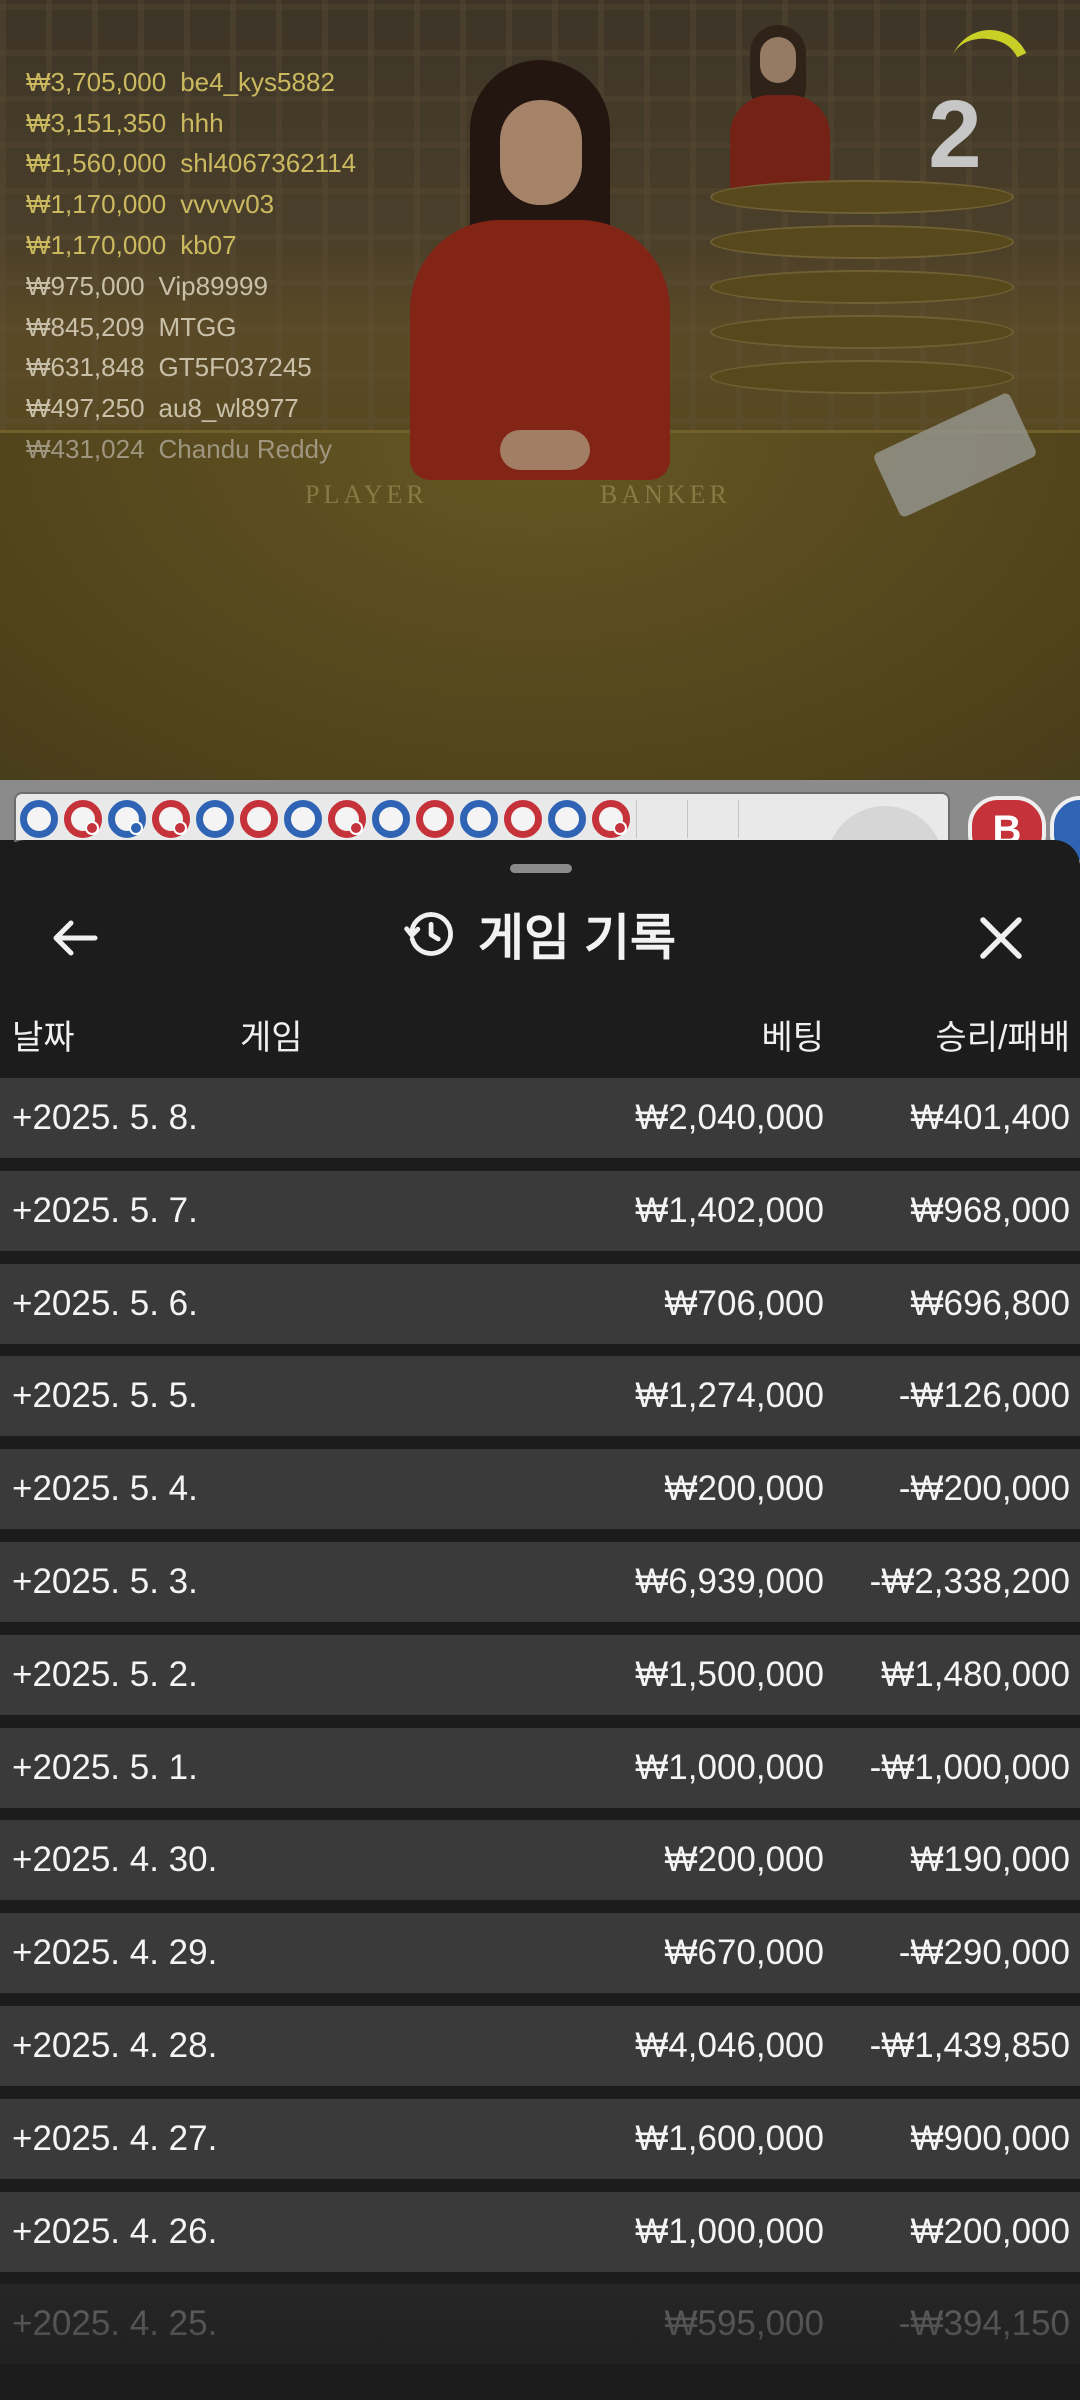  I want to click on history-row: +2025. 5. 3. ₩6,939,000 -₩2,338,200, so click(540, 1581).